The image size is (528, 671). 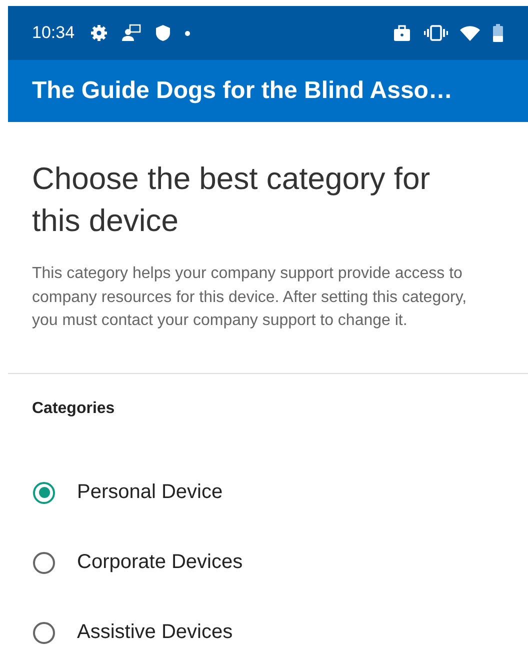 What do you see at coordinates (436, 33) in the screenshot?
I see `vibrate-icon` at bounding box center [436, 33].